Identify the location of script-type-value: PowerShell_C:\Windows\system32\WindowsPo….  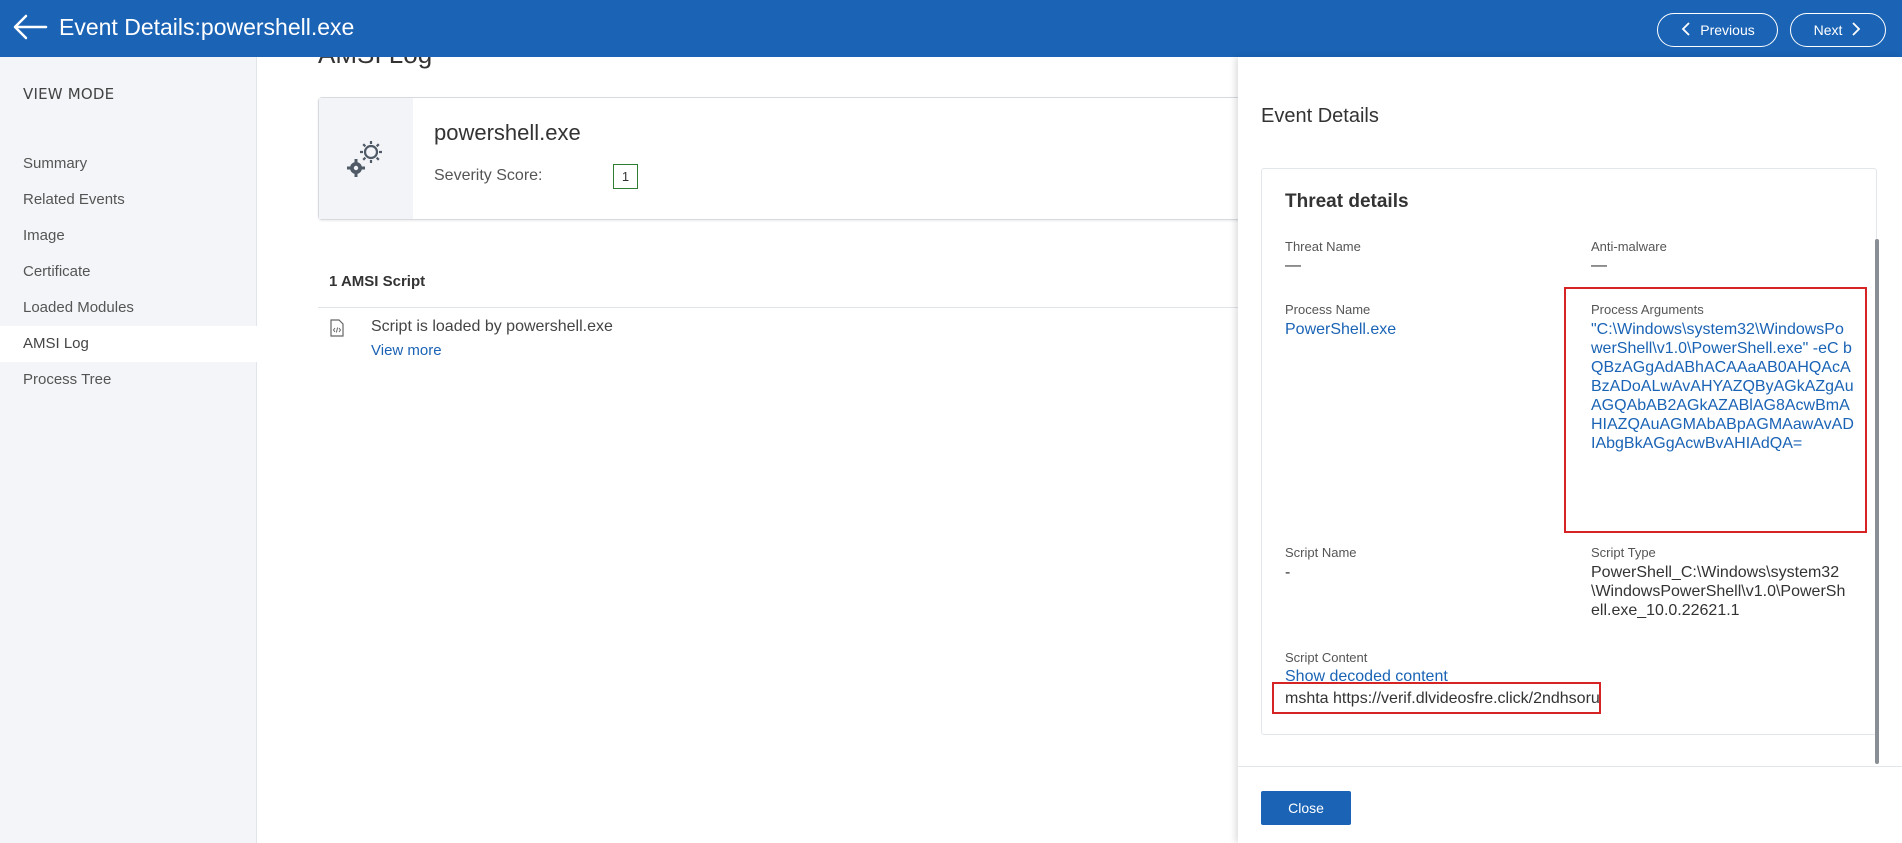
(1718, 591).